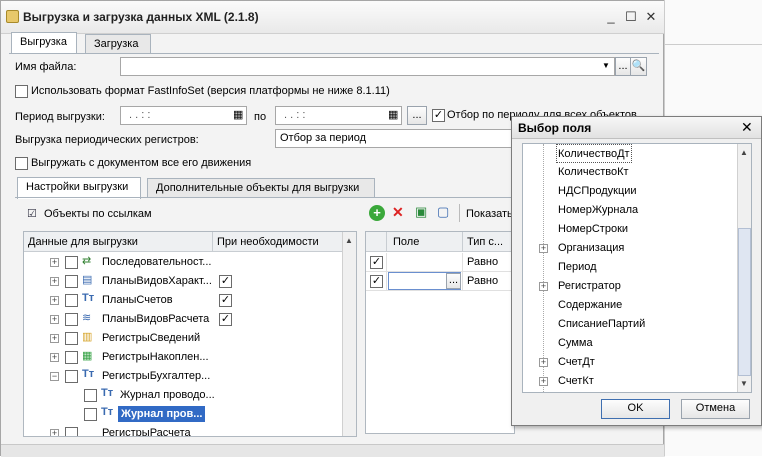 This screenshot has width=762, height=457. I want to click on filename-input, so click(367, 66).